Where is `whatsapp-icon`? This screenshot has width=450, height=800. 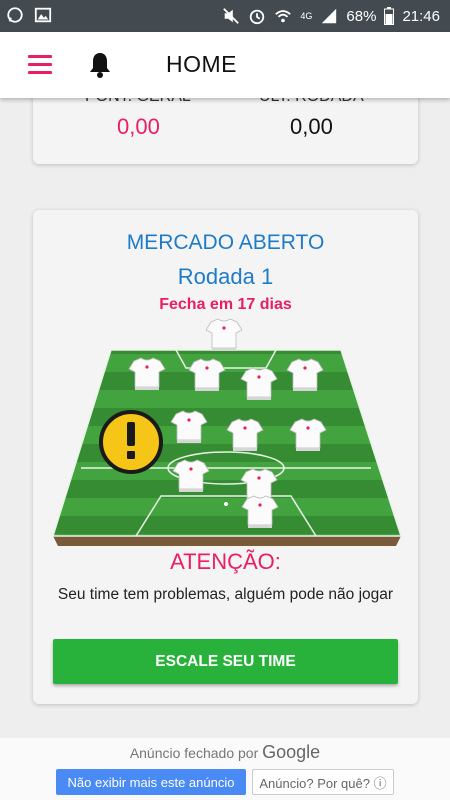 whatsapp-icon is located at coordinates (15, 15).